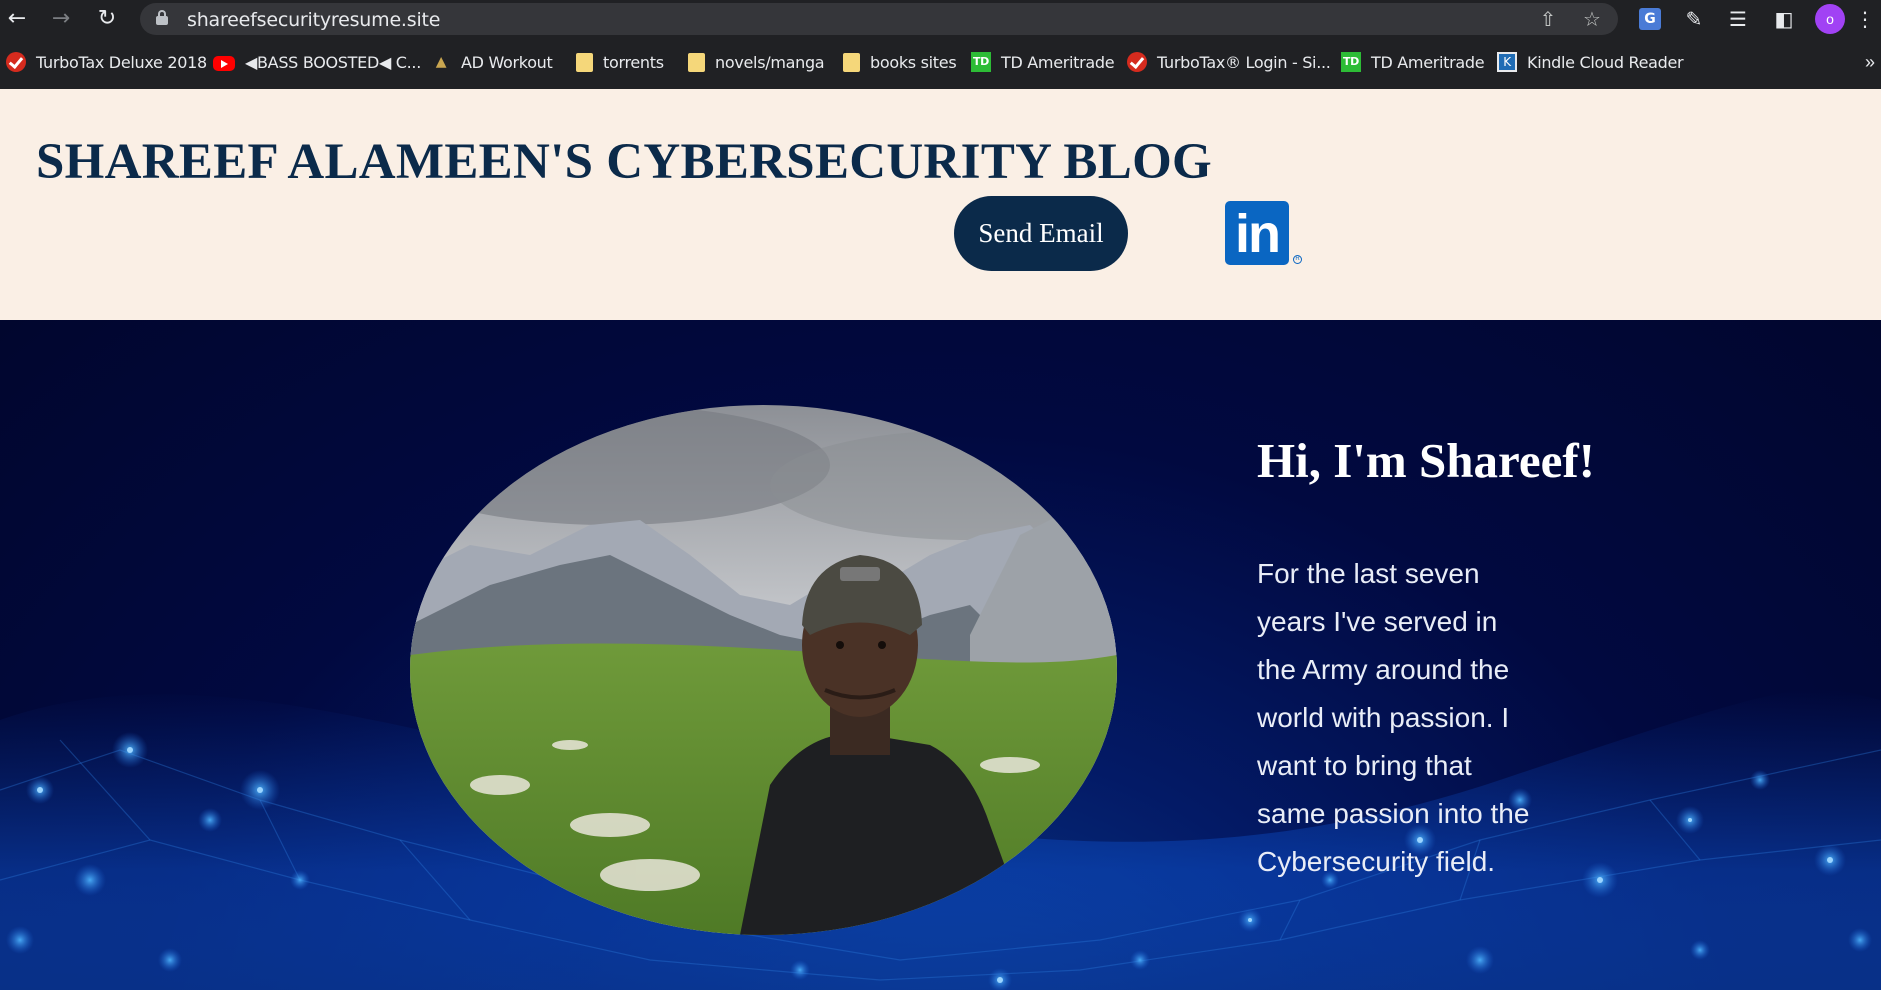 The height and width of the screenshot is (990, 1881). What do you see at coordinates (224, 63) in the screenshot?
I see `youtube-icon` at bounding box center [224, 63].